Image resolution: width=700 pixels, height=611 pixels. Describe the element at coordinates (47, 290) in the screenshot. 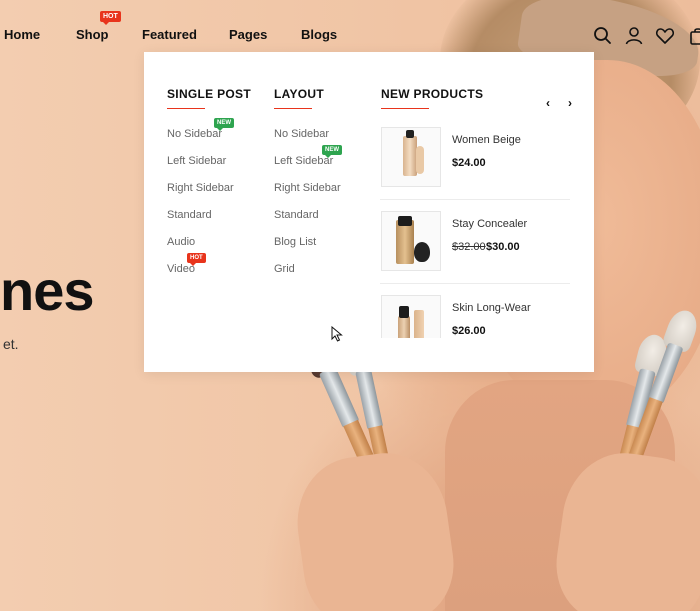

I see `hero-title: nes` at that location.